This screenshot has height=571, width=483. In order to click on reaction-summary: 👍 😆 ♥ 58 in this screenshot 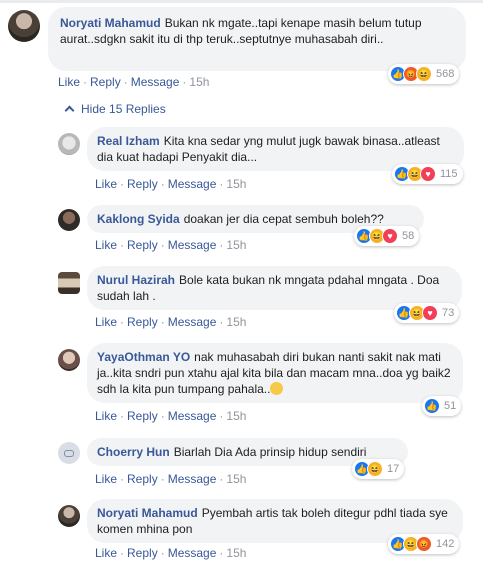, I will do `click(387, 236)`.